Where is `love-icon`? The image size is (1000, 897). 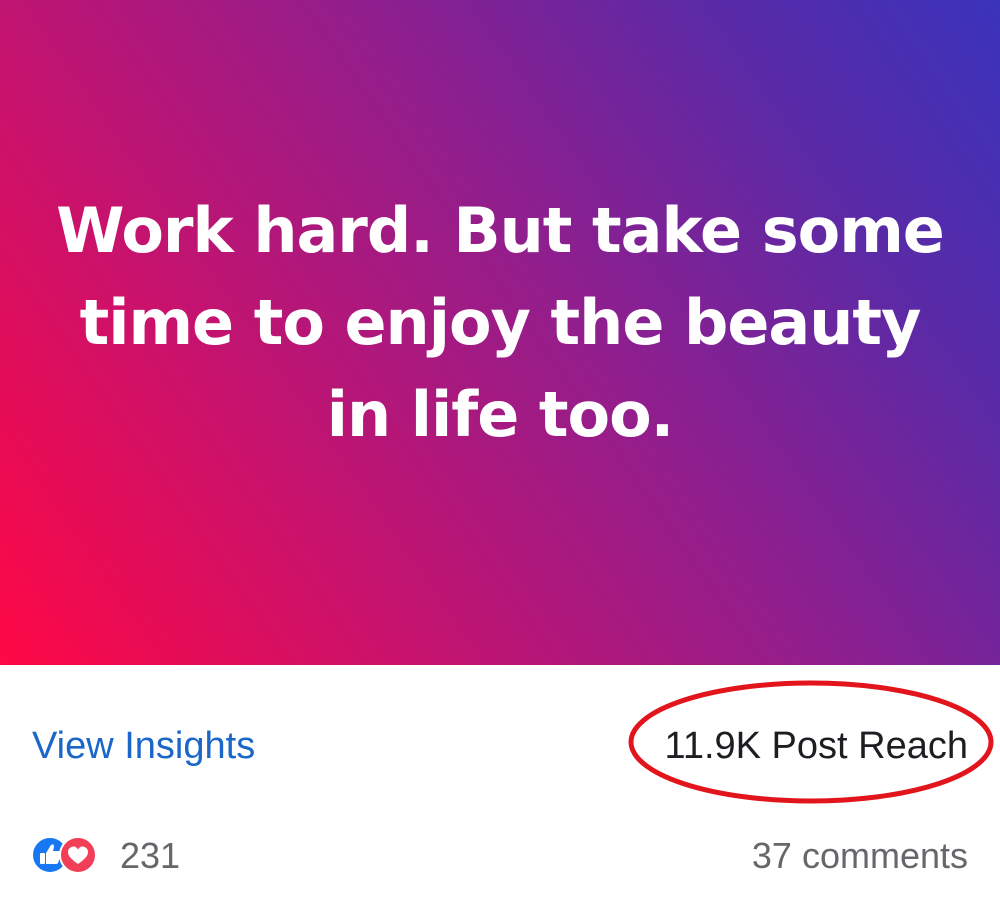
love-icon is located at coordinates (78, 855).